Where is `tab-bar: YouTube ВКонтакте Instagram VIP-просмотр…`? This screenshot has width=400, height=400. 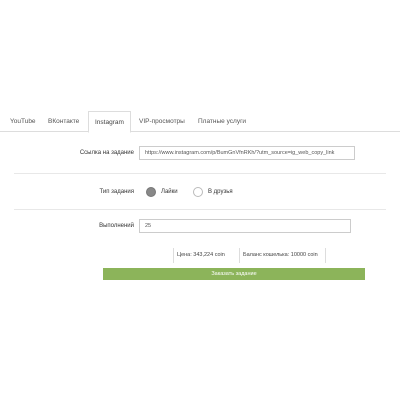
tab-bar: YouTube ВКонтакте Instagram VIP-просмотр… is located at coordinates (200, 122).